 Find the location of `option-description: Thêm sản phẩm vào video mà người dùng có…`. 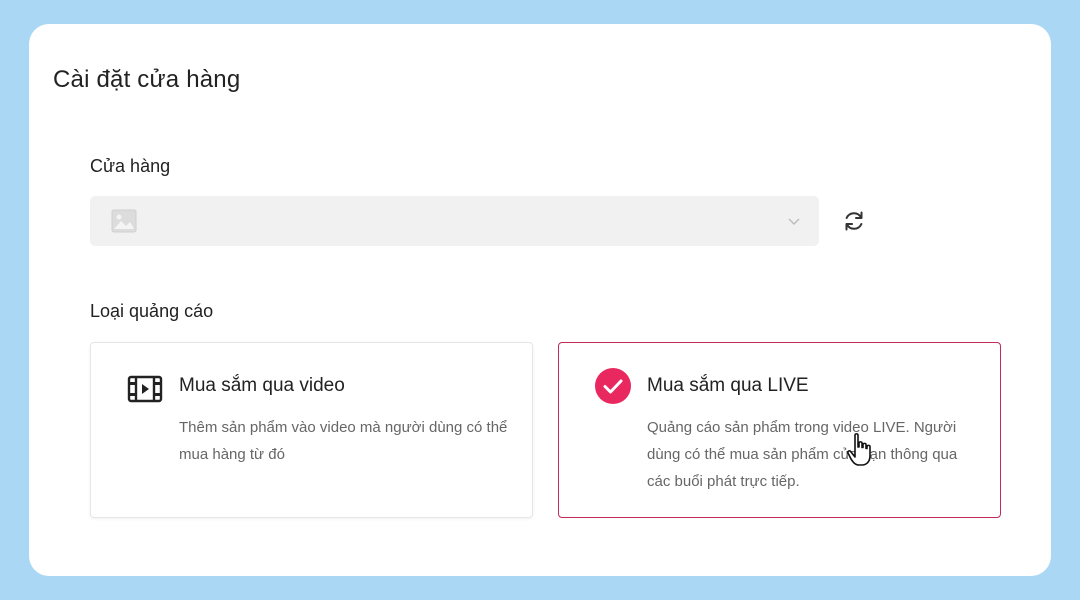

option-description: Thêm sản phẩm vào video mà người dùng có… is located at coordinates (343, 441).